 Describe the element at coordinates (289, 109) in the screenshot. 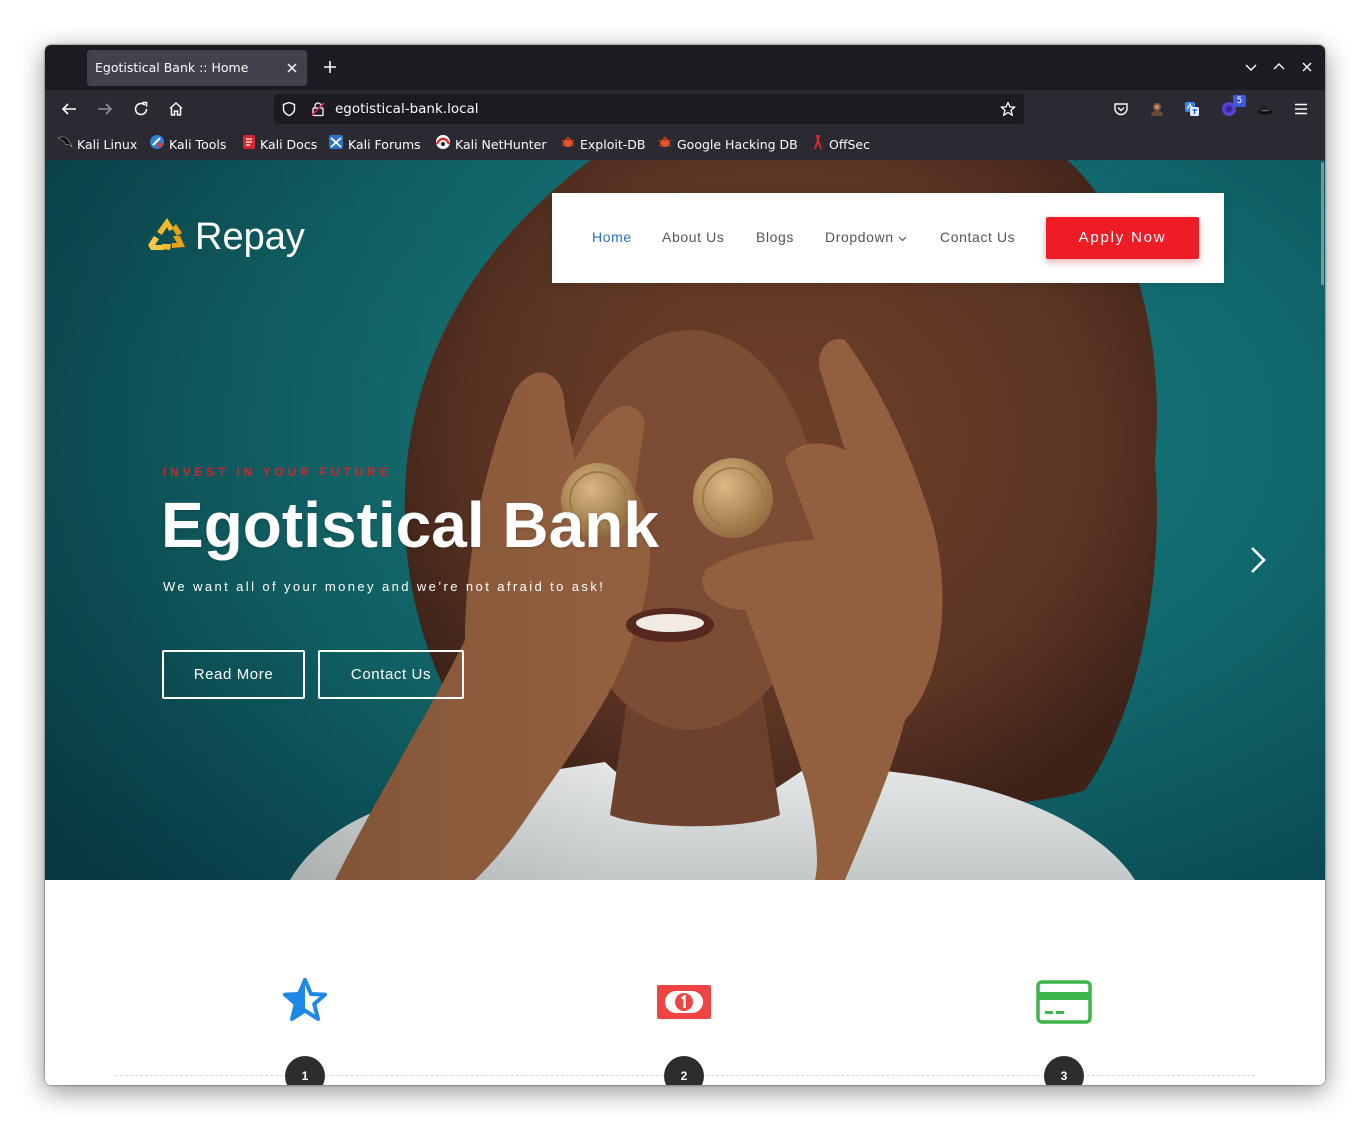

I see `tracking-protection-shield-icon` at that location.